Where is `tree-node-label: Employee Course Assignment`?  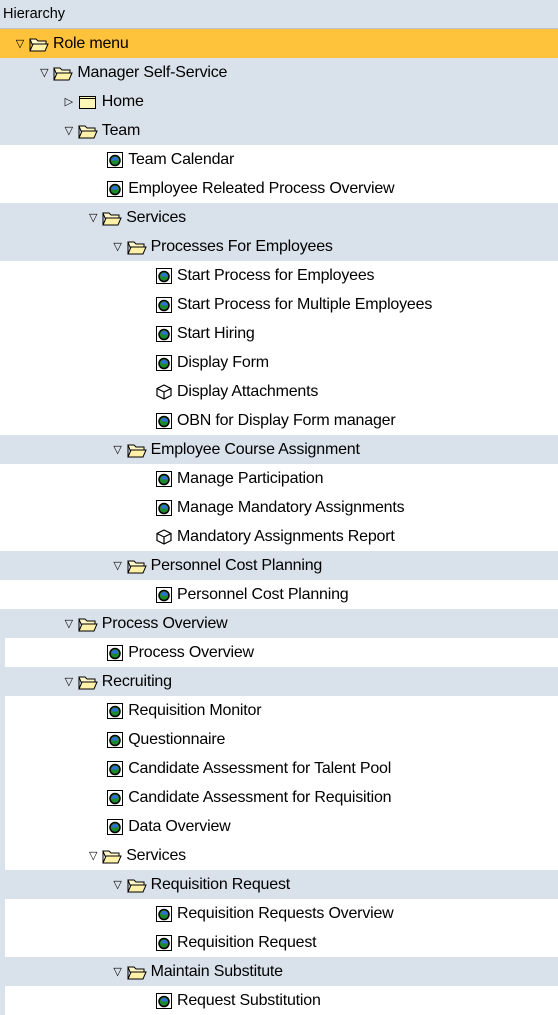
tree-node-label: Employee Course Assignment is located at coordinates (255, 450).